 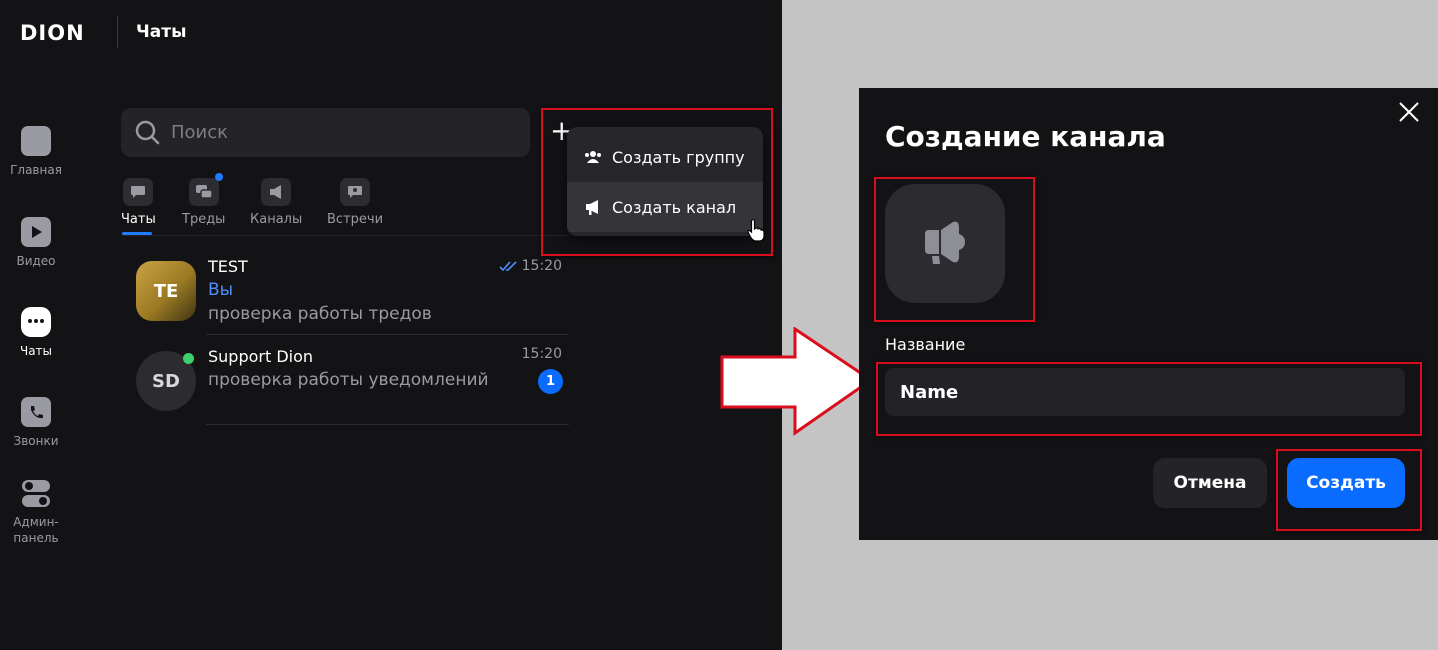 I want to click on close-icon, so click(x=1409, y=112).